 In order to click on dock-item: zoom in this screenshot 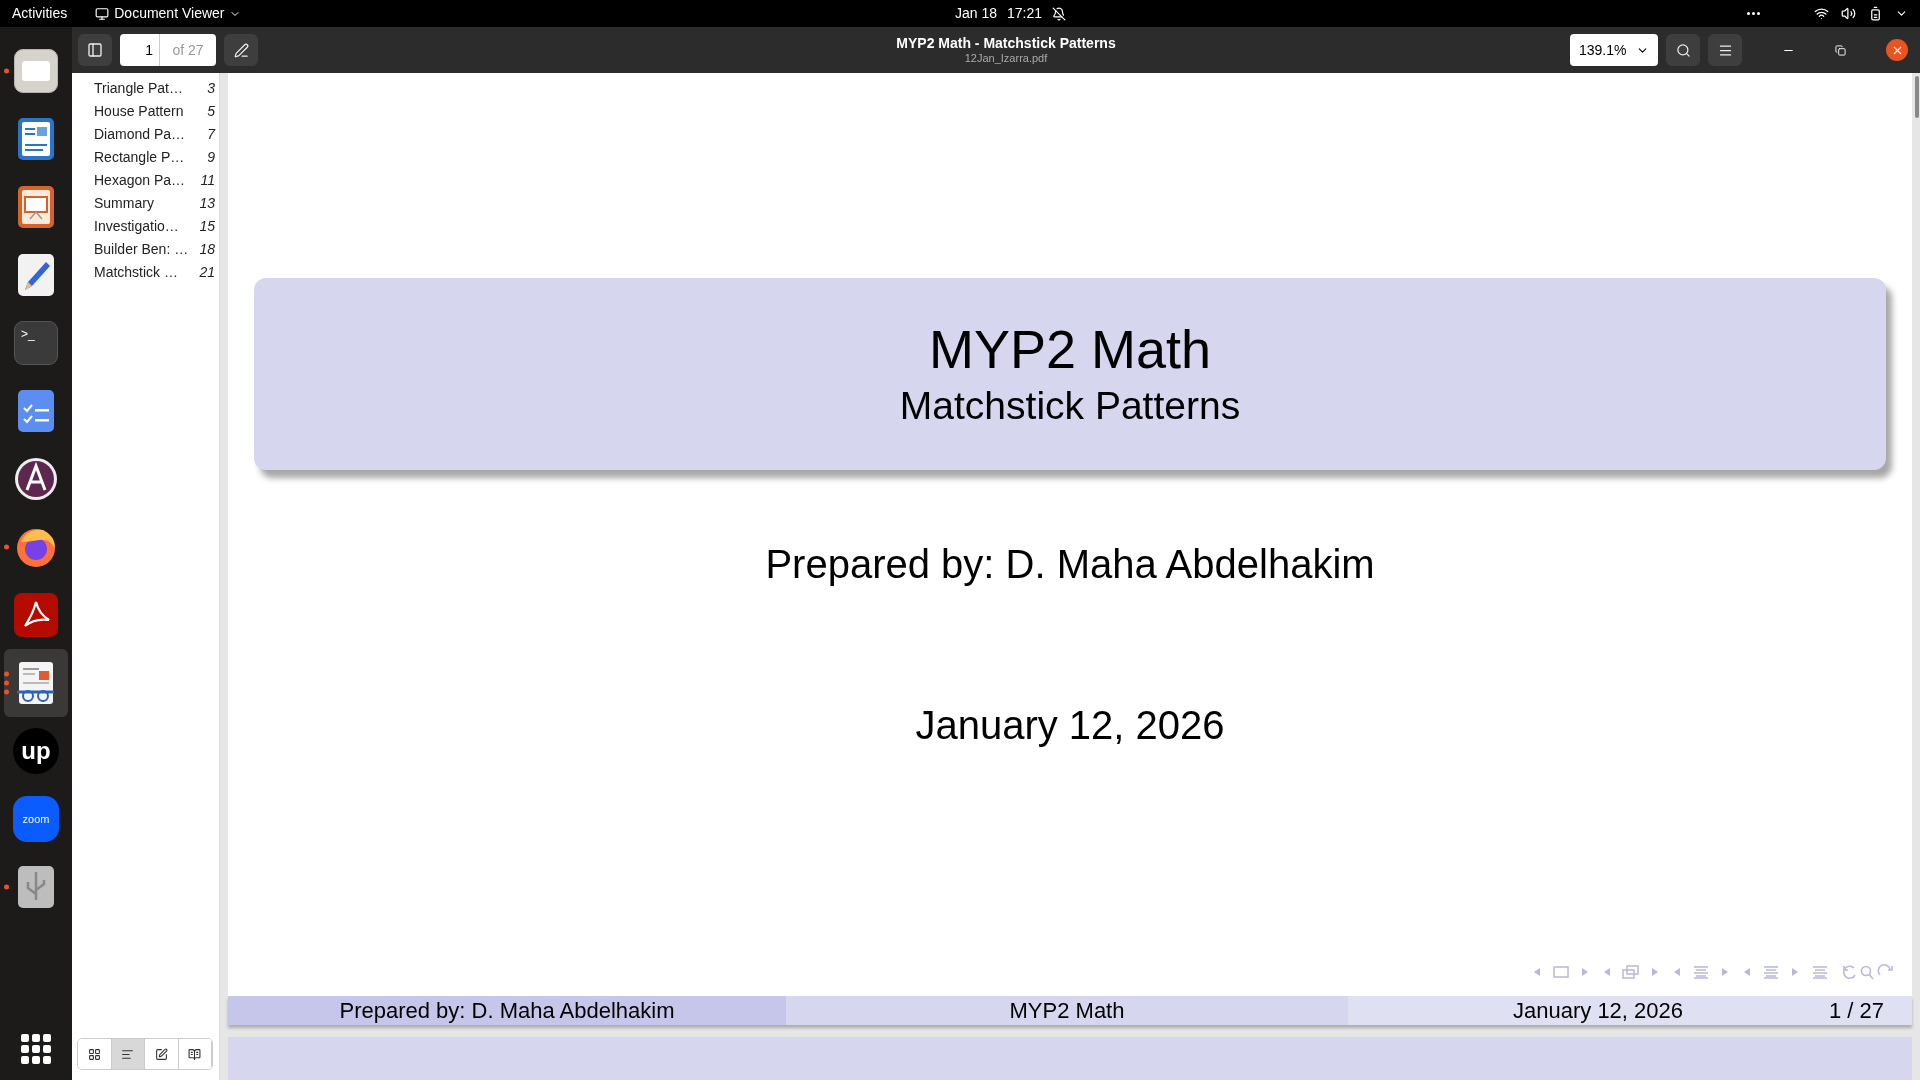, I will do `click(36, 819)`.